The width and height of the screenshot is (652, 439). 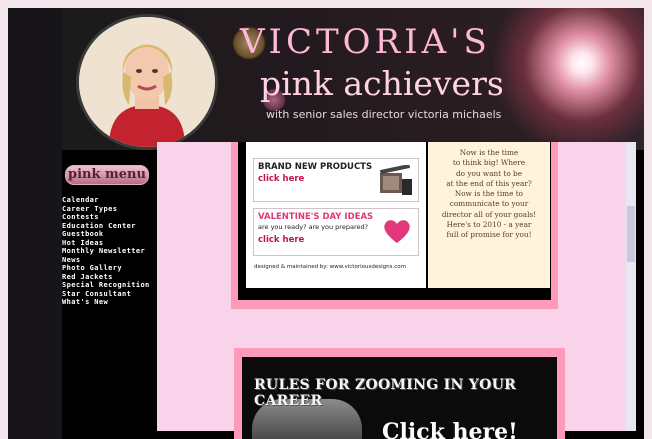 What do you see at coordinates (489, 204) in the screenshot?
I see `quote-line: communicate to your` at bounding box center [489, 204].